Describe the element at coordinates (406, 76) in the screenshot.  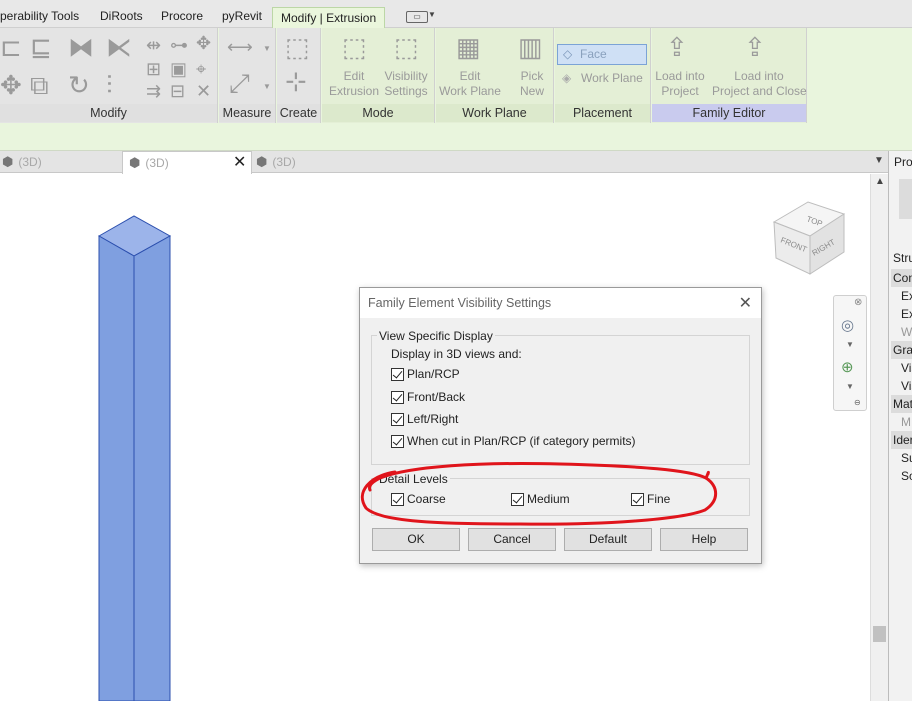
I see `visibility-settings-label-1: Visibility` at that location.